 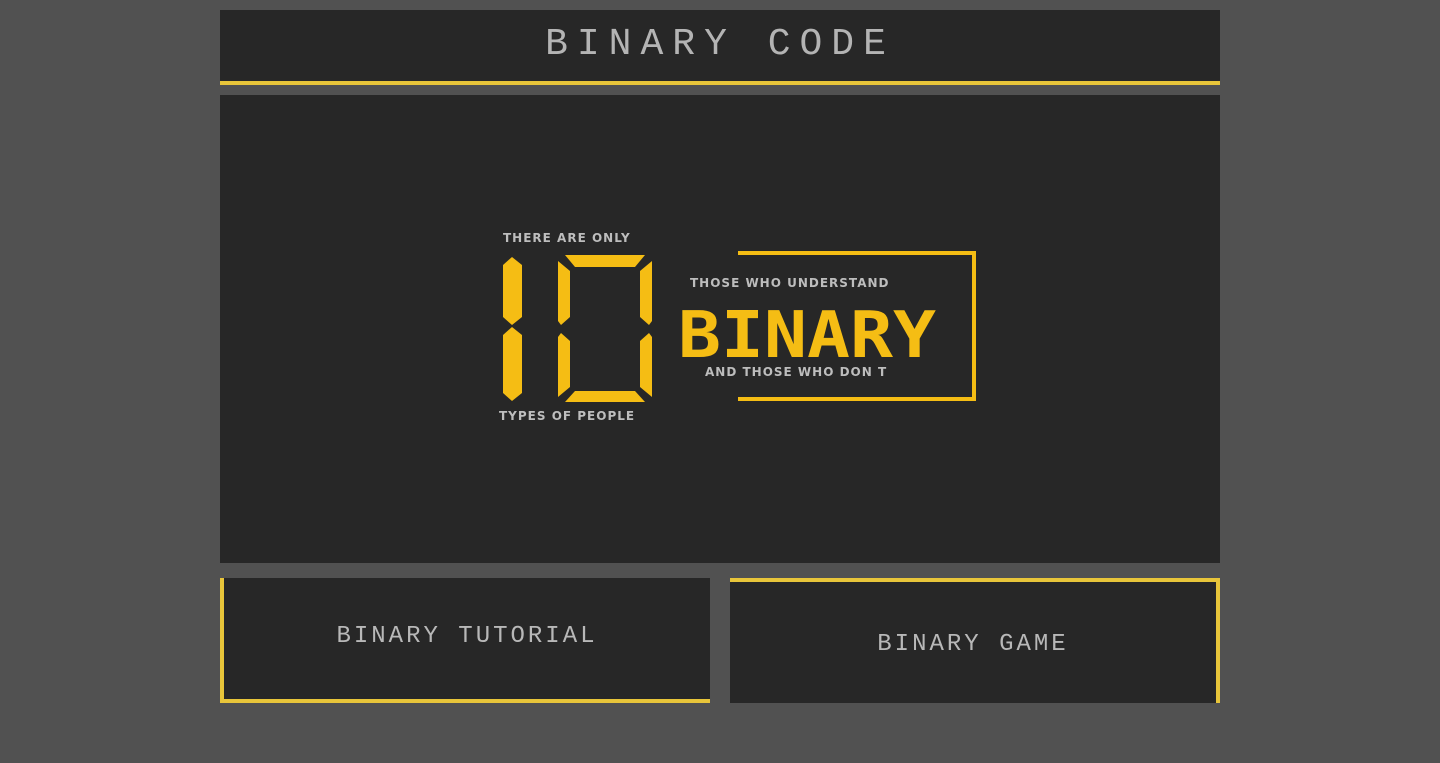 I want to click on lcd-digit-zero, so click(x=605, y=328).